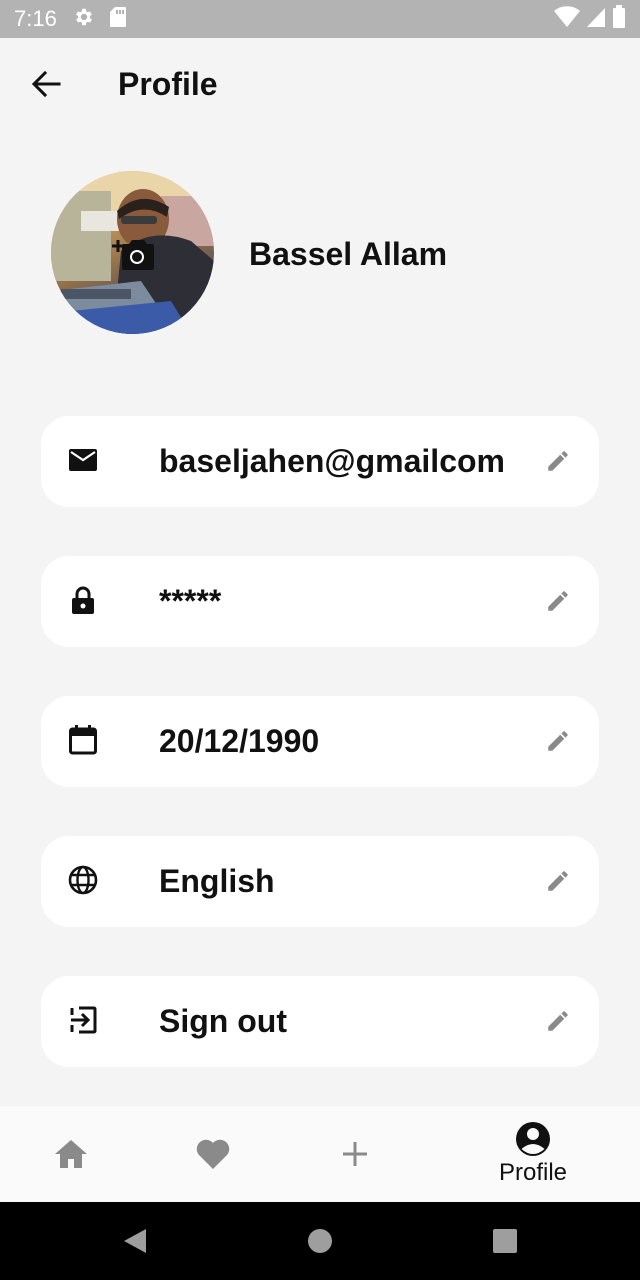 The height and width of the screenshot is (1280, 640). What do you see at coordinates (533, 1139) in the screenshot?
I see `account-circle-icon` at bounding box center [533, 1139].